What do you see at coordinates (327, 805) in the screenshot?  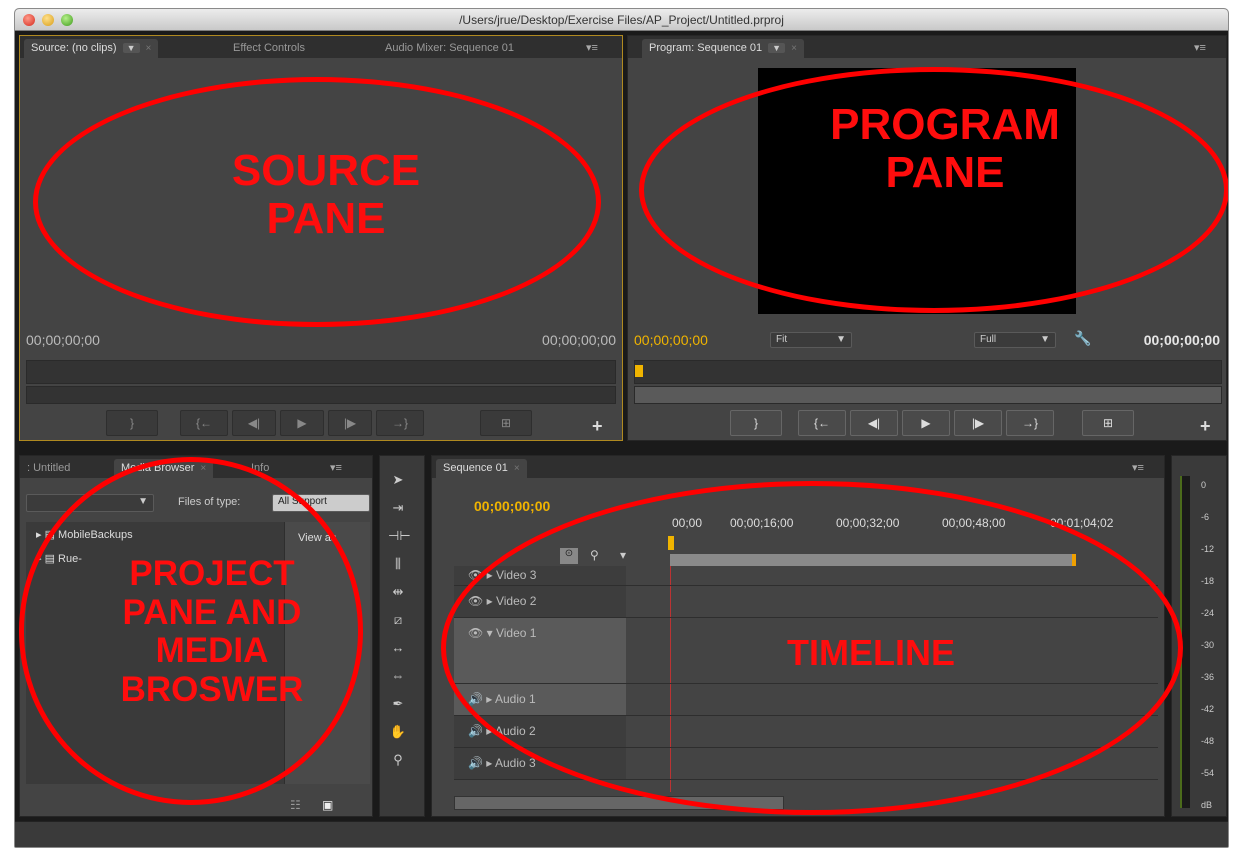 I see `icon-view-icon: ▣` at bounding box center [327, 805].